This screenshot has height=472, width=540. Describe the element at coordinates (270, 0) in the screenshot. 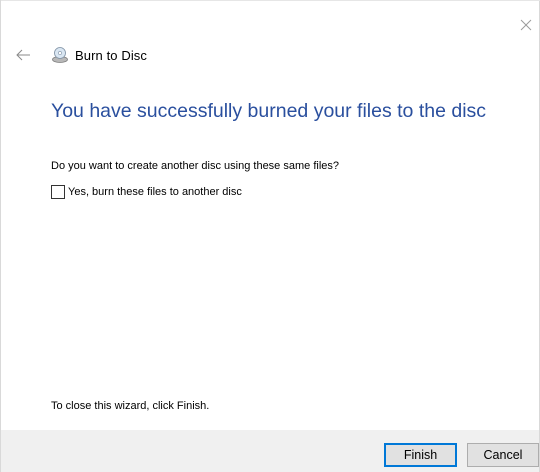

I see `window-top-edge` at that location.